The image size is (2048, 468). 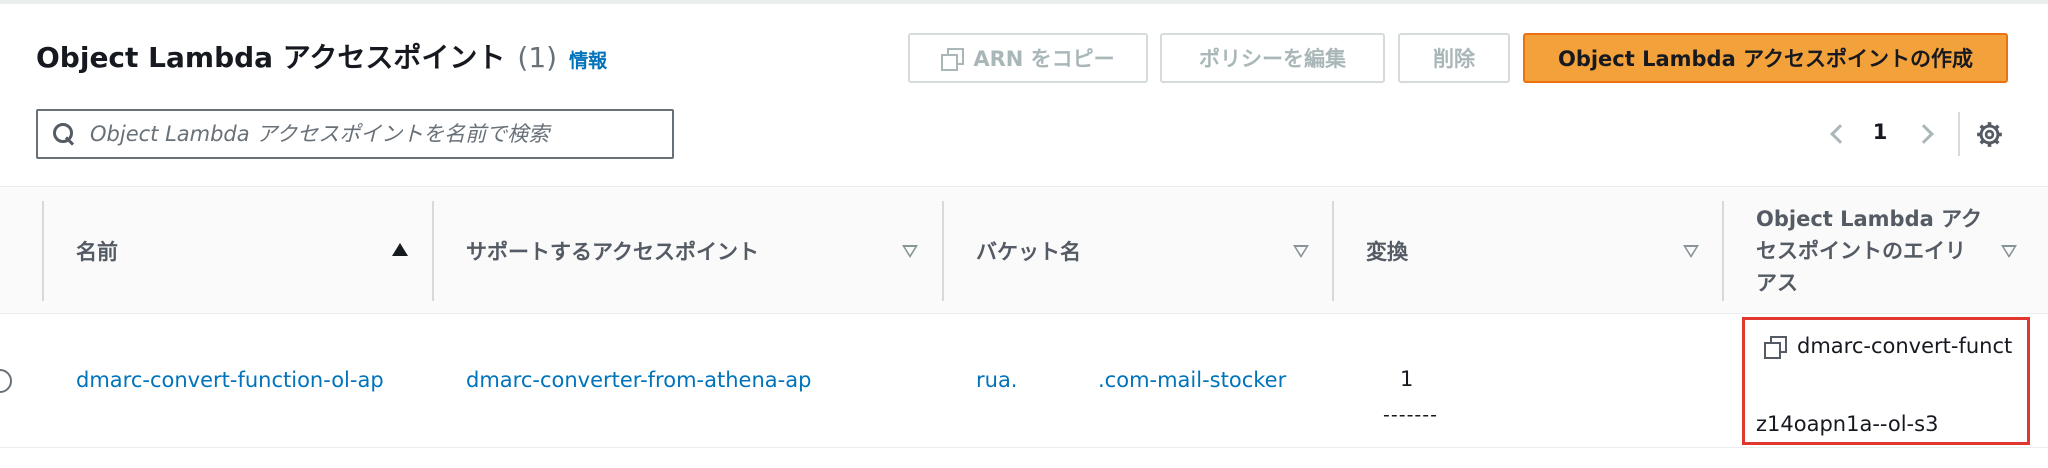 What do you see at coordinates (1924, 134) in the screenshot?
I see `chevron-right-icon` at bounding box center [1924, 134].